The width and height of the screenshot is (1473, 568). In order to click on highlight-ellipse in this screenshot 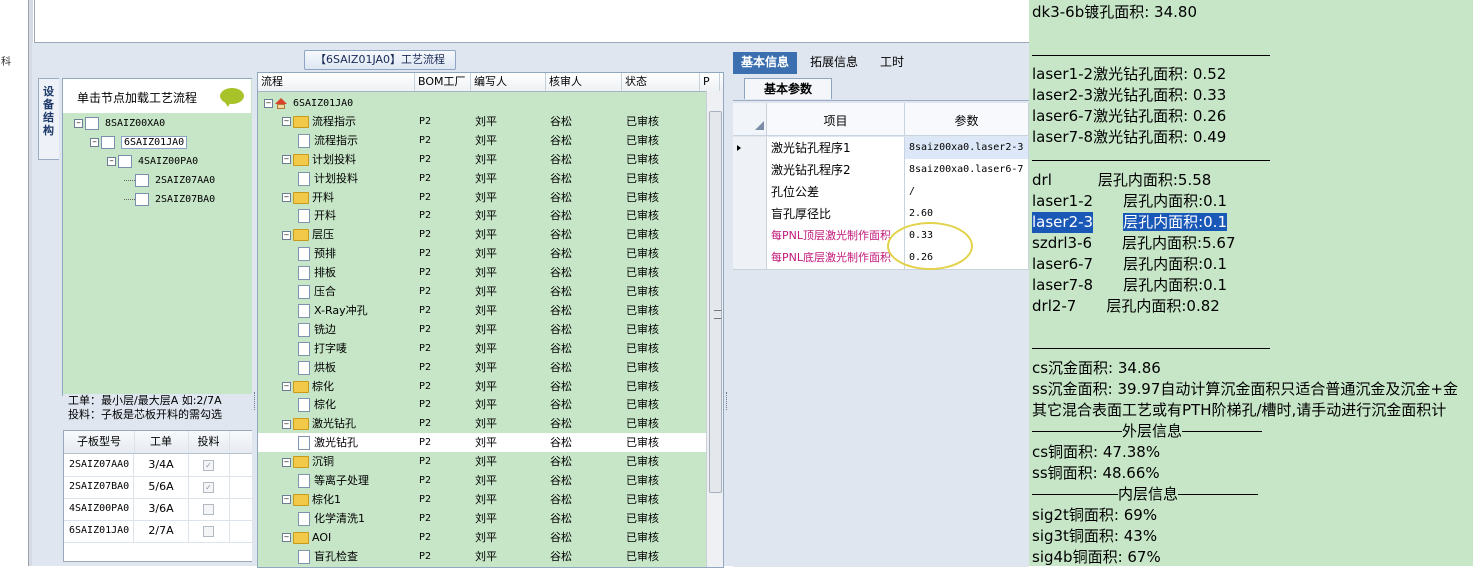, I will do `click(930, 246)`.